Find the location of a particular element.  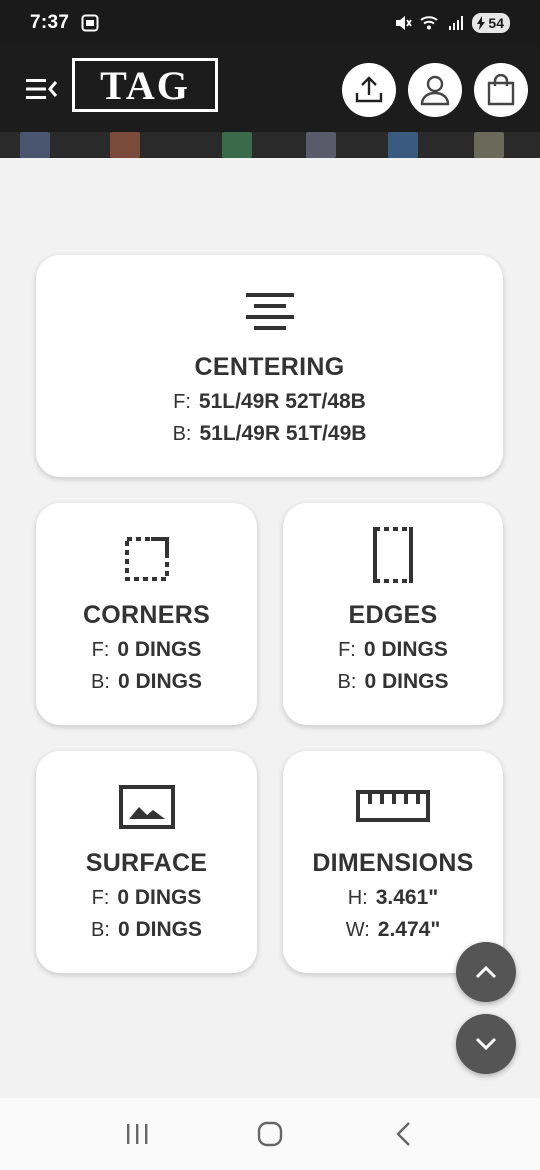

upload-button is located at coordinates (369, 90).